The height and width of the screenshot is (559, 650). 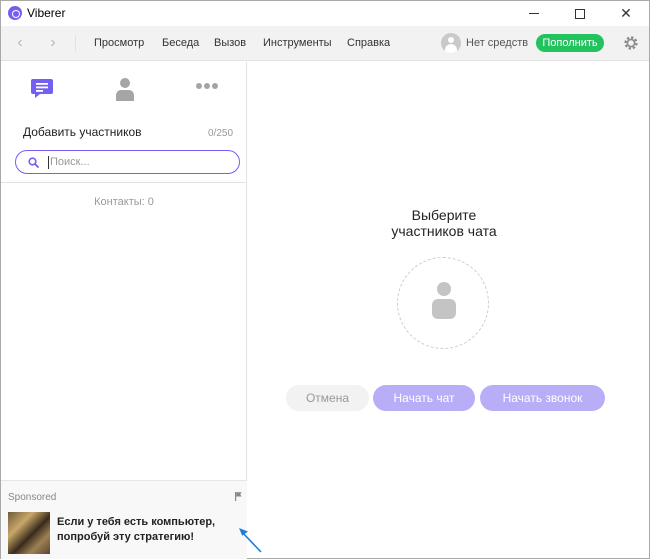 I want to click on minimize-icon, so click(x=534, y=13).